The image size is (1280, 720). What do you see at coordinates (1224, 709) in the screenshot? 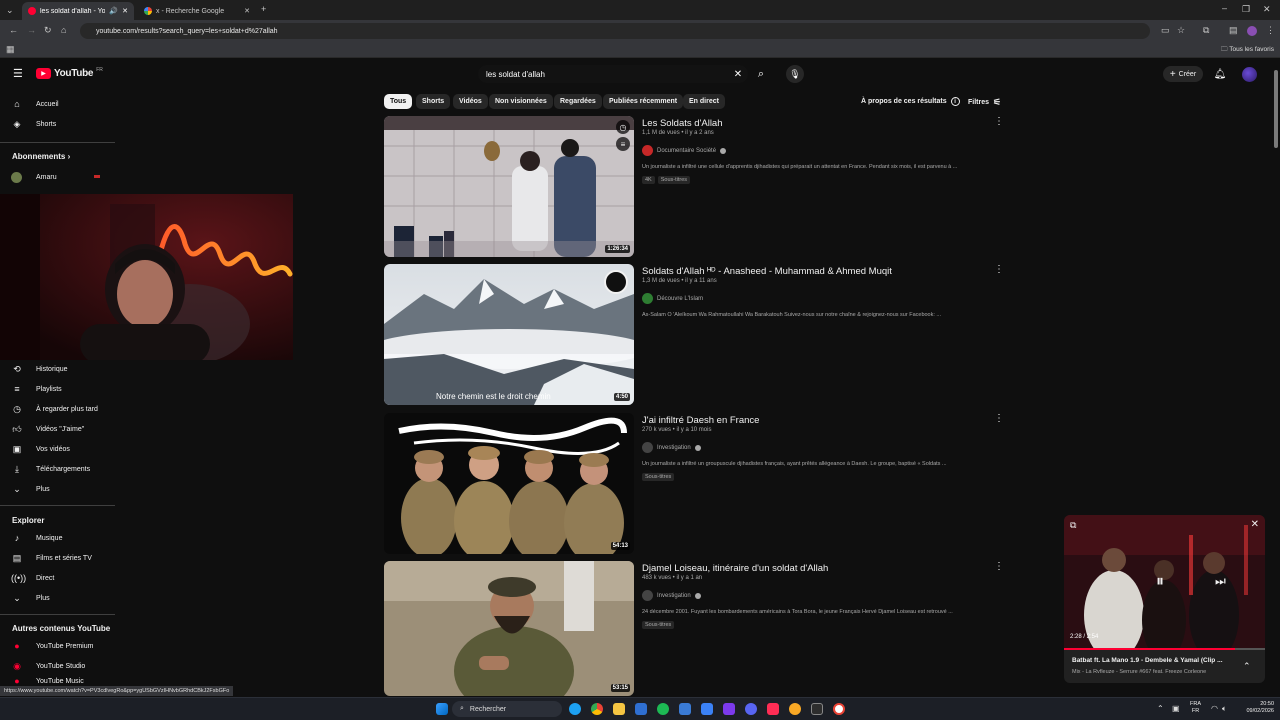
I see `volume-icon: 🔈︎` at bounding box center [1224, 709].